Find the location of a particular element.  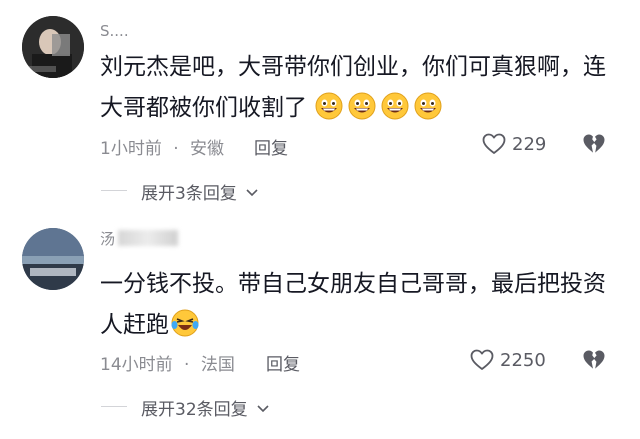

comment-time: 1小时前 is located at coordinates (131, 149).